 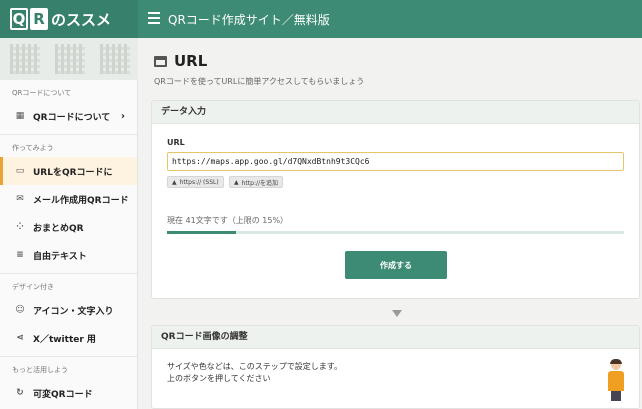 What do you see at coordinates (176, 142) in the screenshot?
I see `url-field-label: URL` at bounding box center [176, 142].